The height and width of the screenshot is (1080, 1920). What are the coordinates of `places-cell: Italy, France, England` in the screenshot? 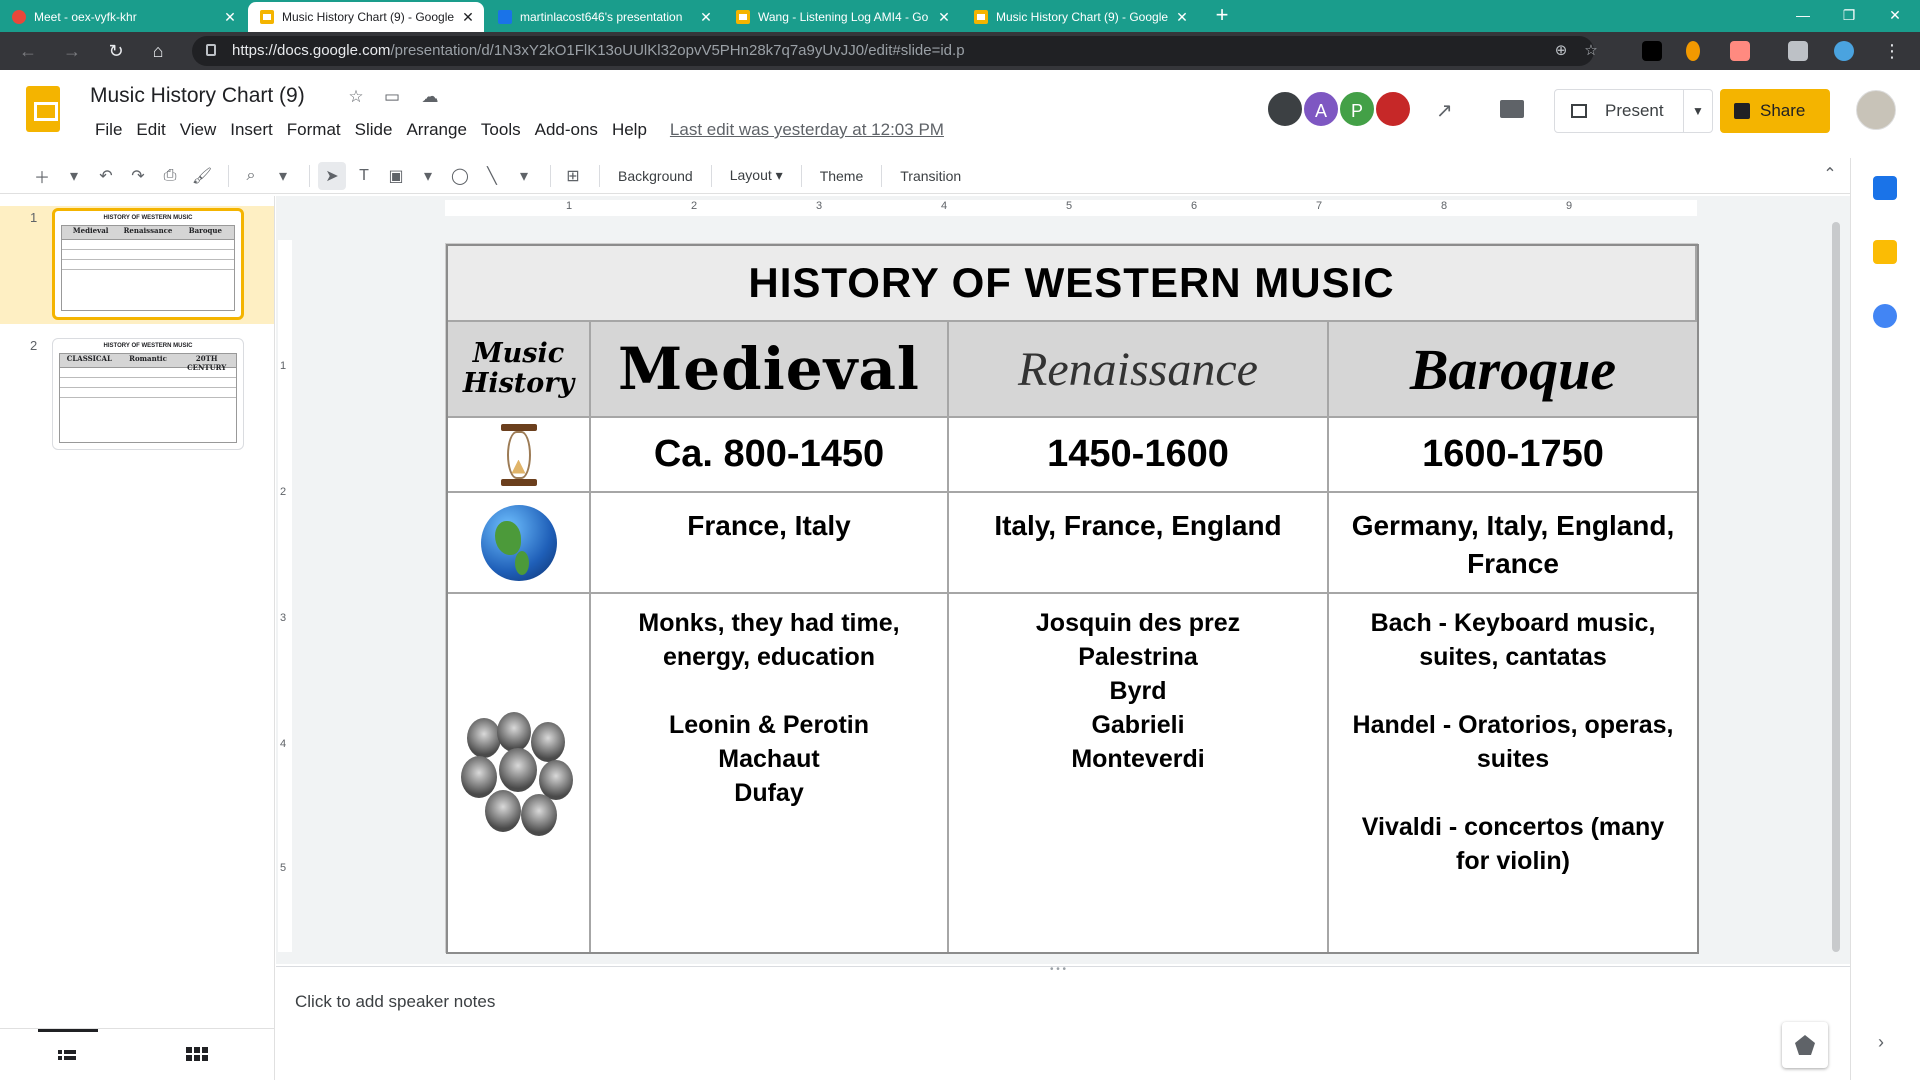 It's located at (1139, 543).